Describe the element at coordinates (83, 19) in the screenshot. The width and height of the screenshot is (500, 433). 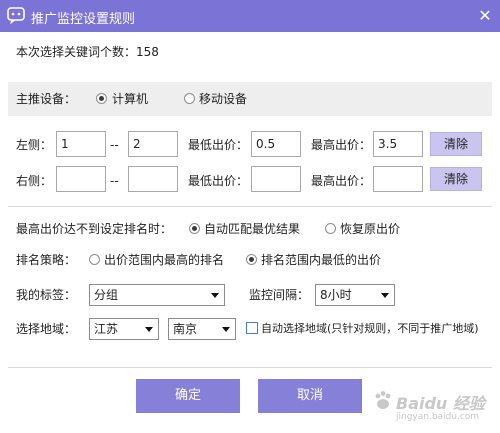
I see `window-title: 推广监控设置规则` at that location.